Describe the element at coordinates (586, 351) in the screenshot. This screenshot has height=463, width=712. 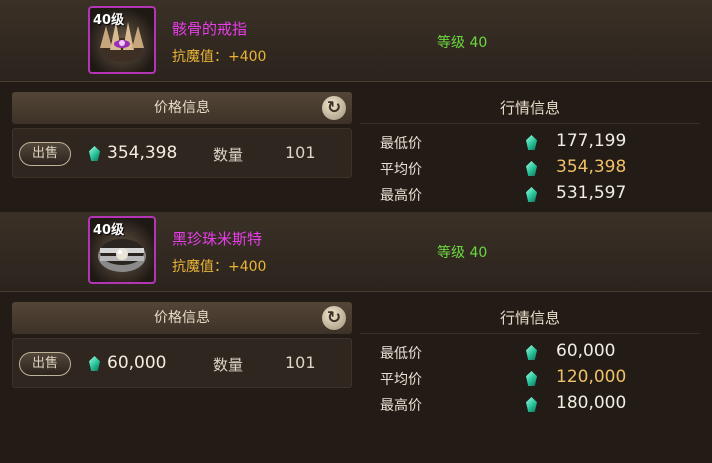
I see `market-value: 60,000` at that location.